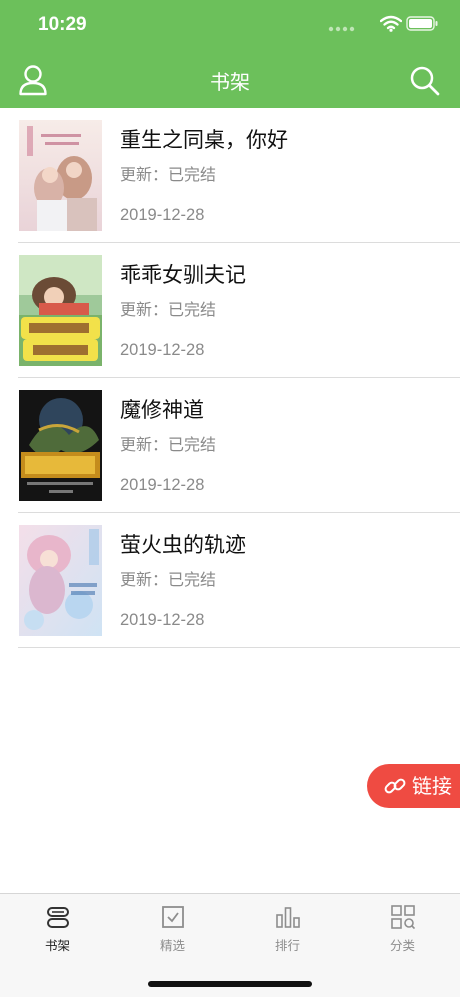 The image size is (460, 997). What do you see at coordinates (230, 82) in the screenshot?
I see `page-title: 书架` at bounding box center [230, 82].